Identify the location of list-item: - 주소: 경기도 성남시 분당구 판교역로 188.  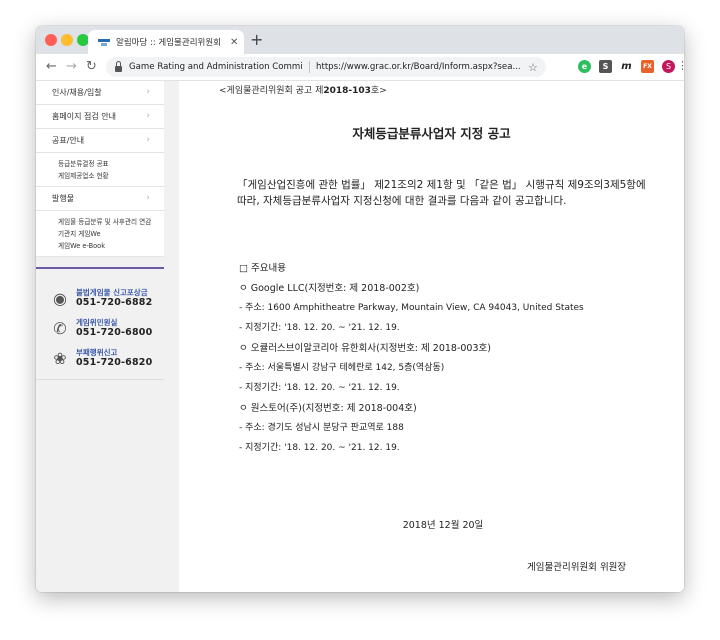
(321, 428).